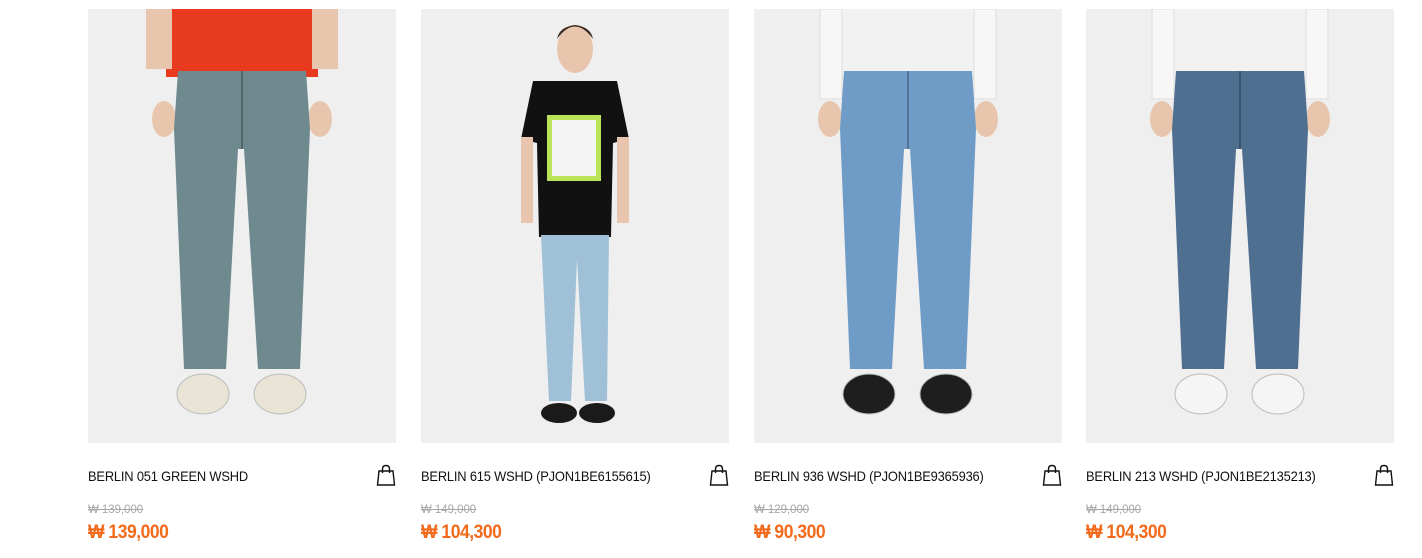 The width and height of the screenshot is (1422, 558). What do you see at coordinates (212, 476) in the screenshot?
I see `product-name: BERLIN 051 GREEN WSHD` at bounding box center [212, 476].